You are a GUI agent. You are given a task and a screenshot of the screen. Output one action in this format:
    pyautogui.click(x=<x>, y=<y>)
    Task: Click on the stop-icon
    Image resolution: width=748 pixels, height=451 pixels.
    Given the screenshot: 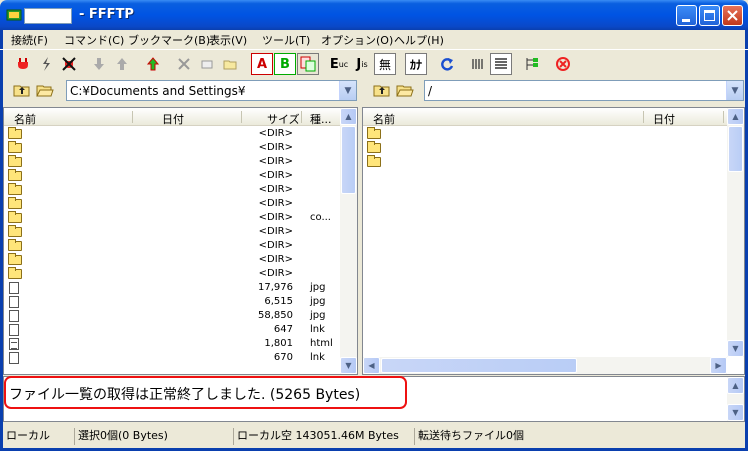 What is the action you would take?
    pyautogui.click(x=563, y=64)
    